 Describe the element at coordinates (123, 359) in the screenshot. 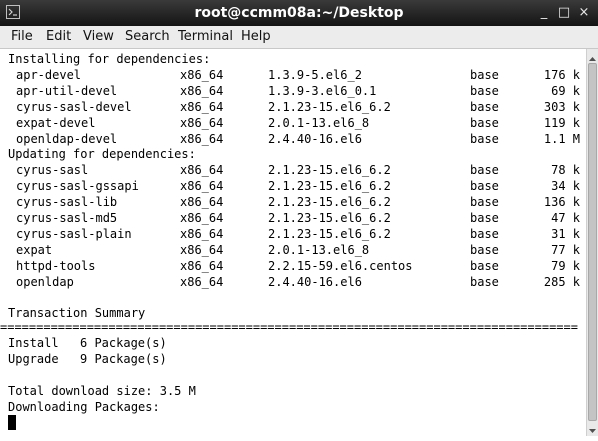

I see `summary-count: 9 Package(s)` at that location.